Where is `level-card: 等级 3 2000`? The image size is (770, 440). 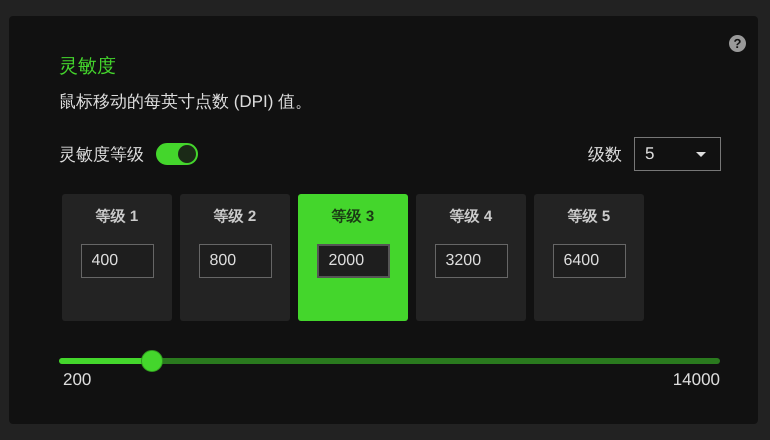
level-card: 等级 3 2000 is located at coordinates (353, 257).